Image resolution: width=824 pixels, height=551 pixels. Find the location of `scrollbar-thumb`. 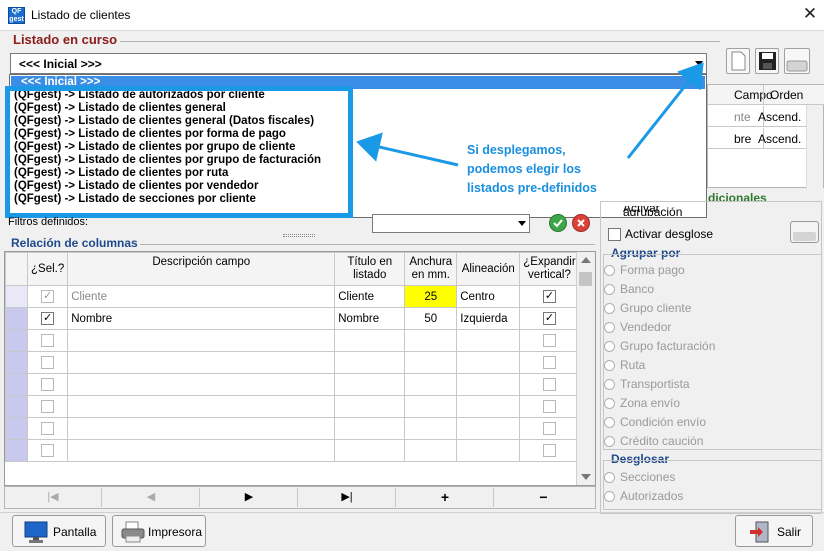

scrollbar-thumb is located at coordinates (585, 279).